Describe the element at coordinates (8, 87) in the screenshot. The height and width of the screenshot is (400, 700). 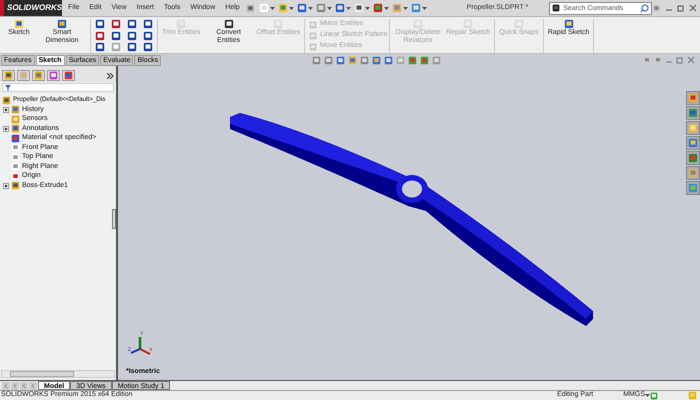
I see `filter-icon` at that location.